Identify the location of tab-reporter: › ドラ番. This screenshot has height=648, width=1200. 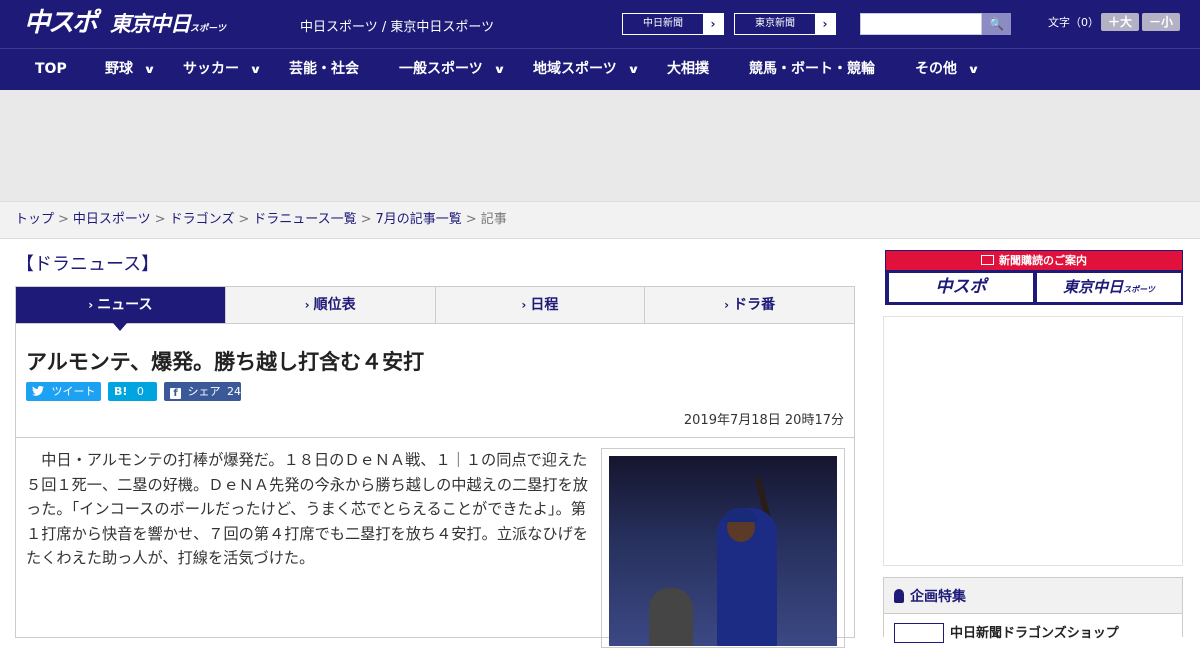
(749, 305).